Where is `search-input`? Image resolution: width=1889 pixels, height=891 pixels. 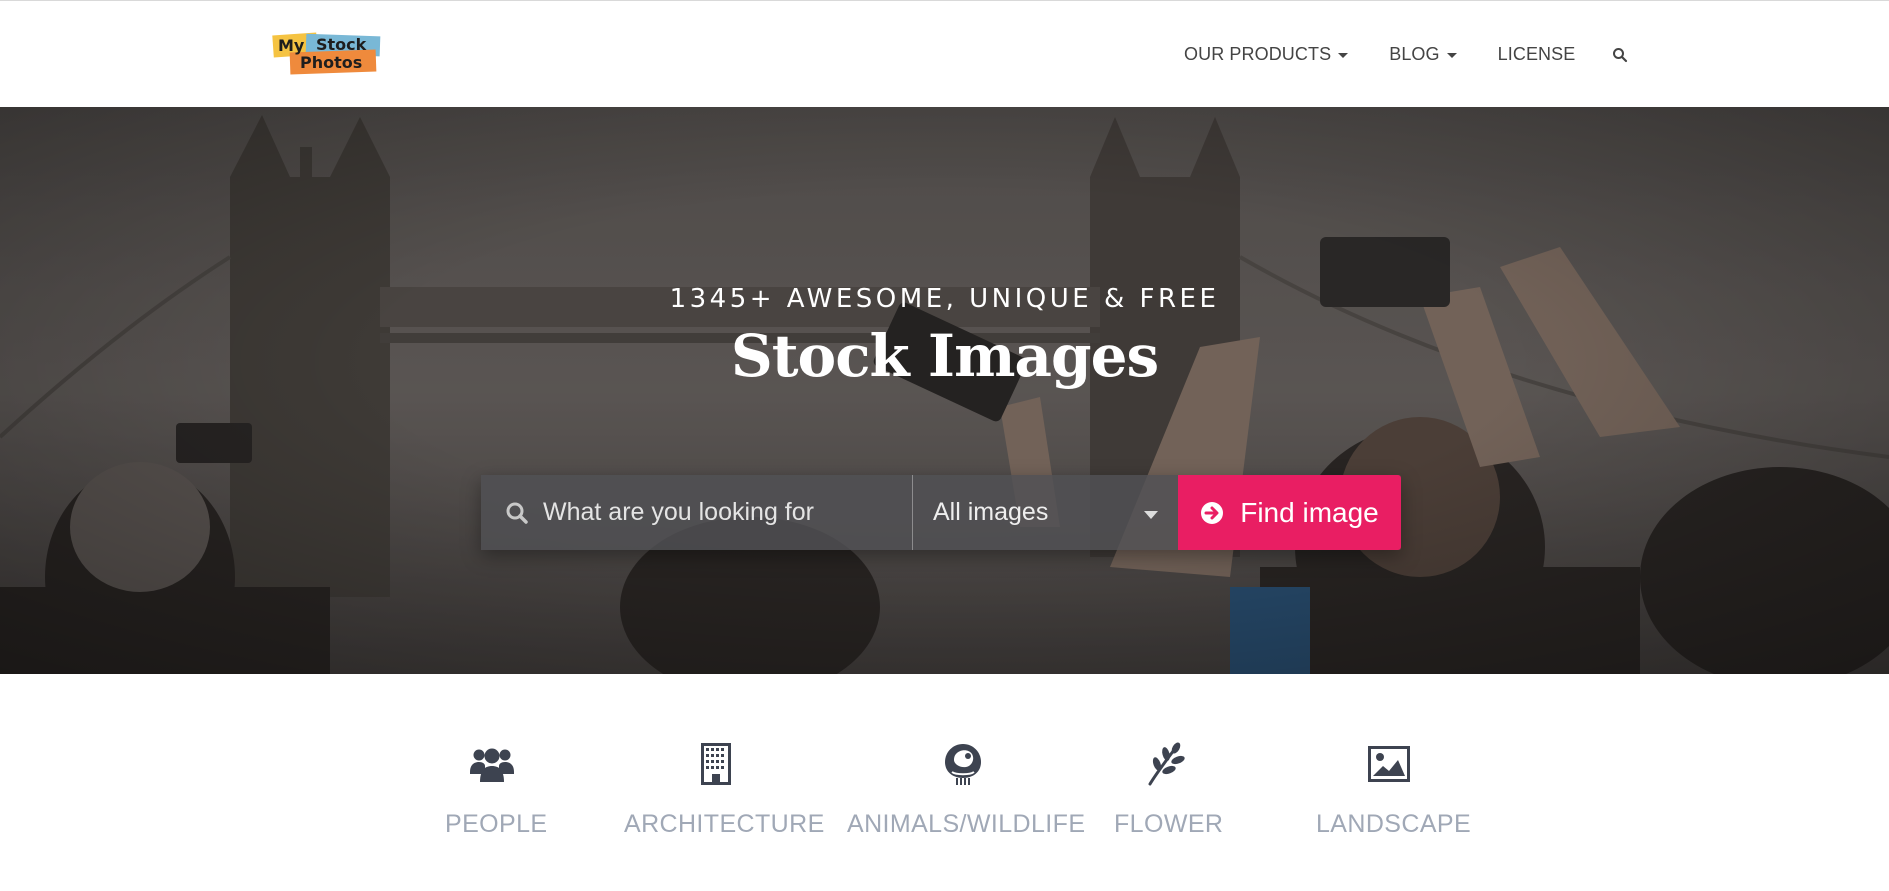 search-input is located at coordinates (723, 512).